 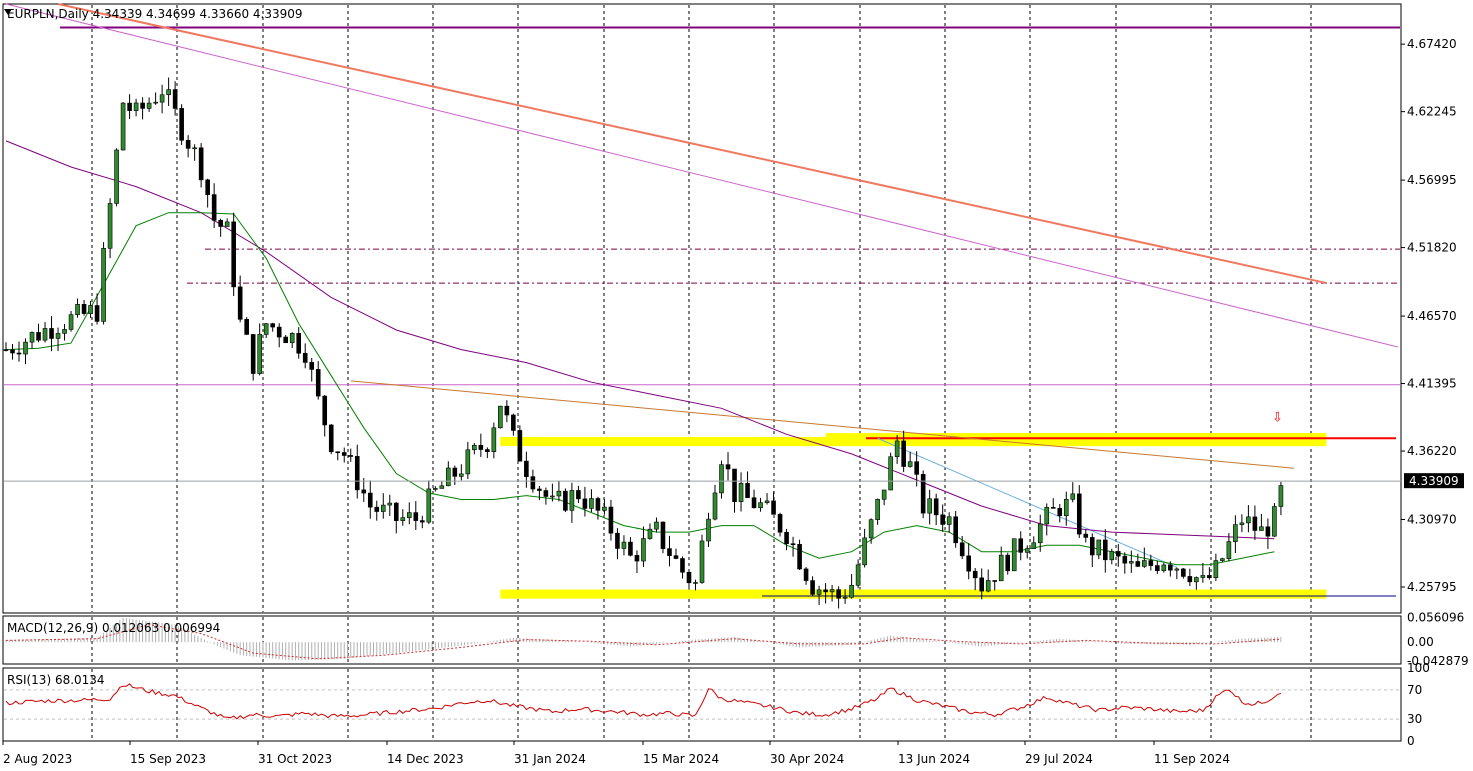 I want to click on macd-tick-label: 0.056096, so click(x=1435, y=618).